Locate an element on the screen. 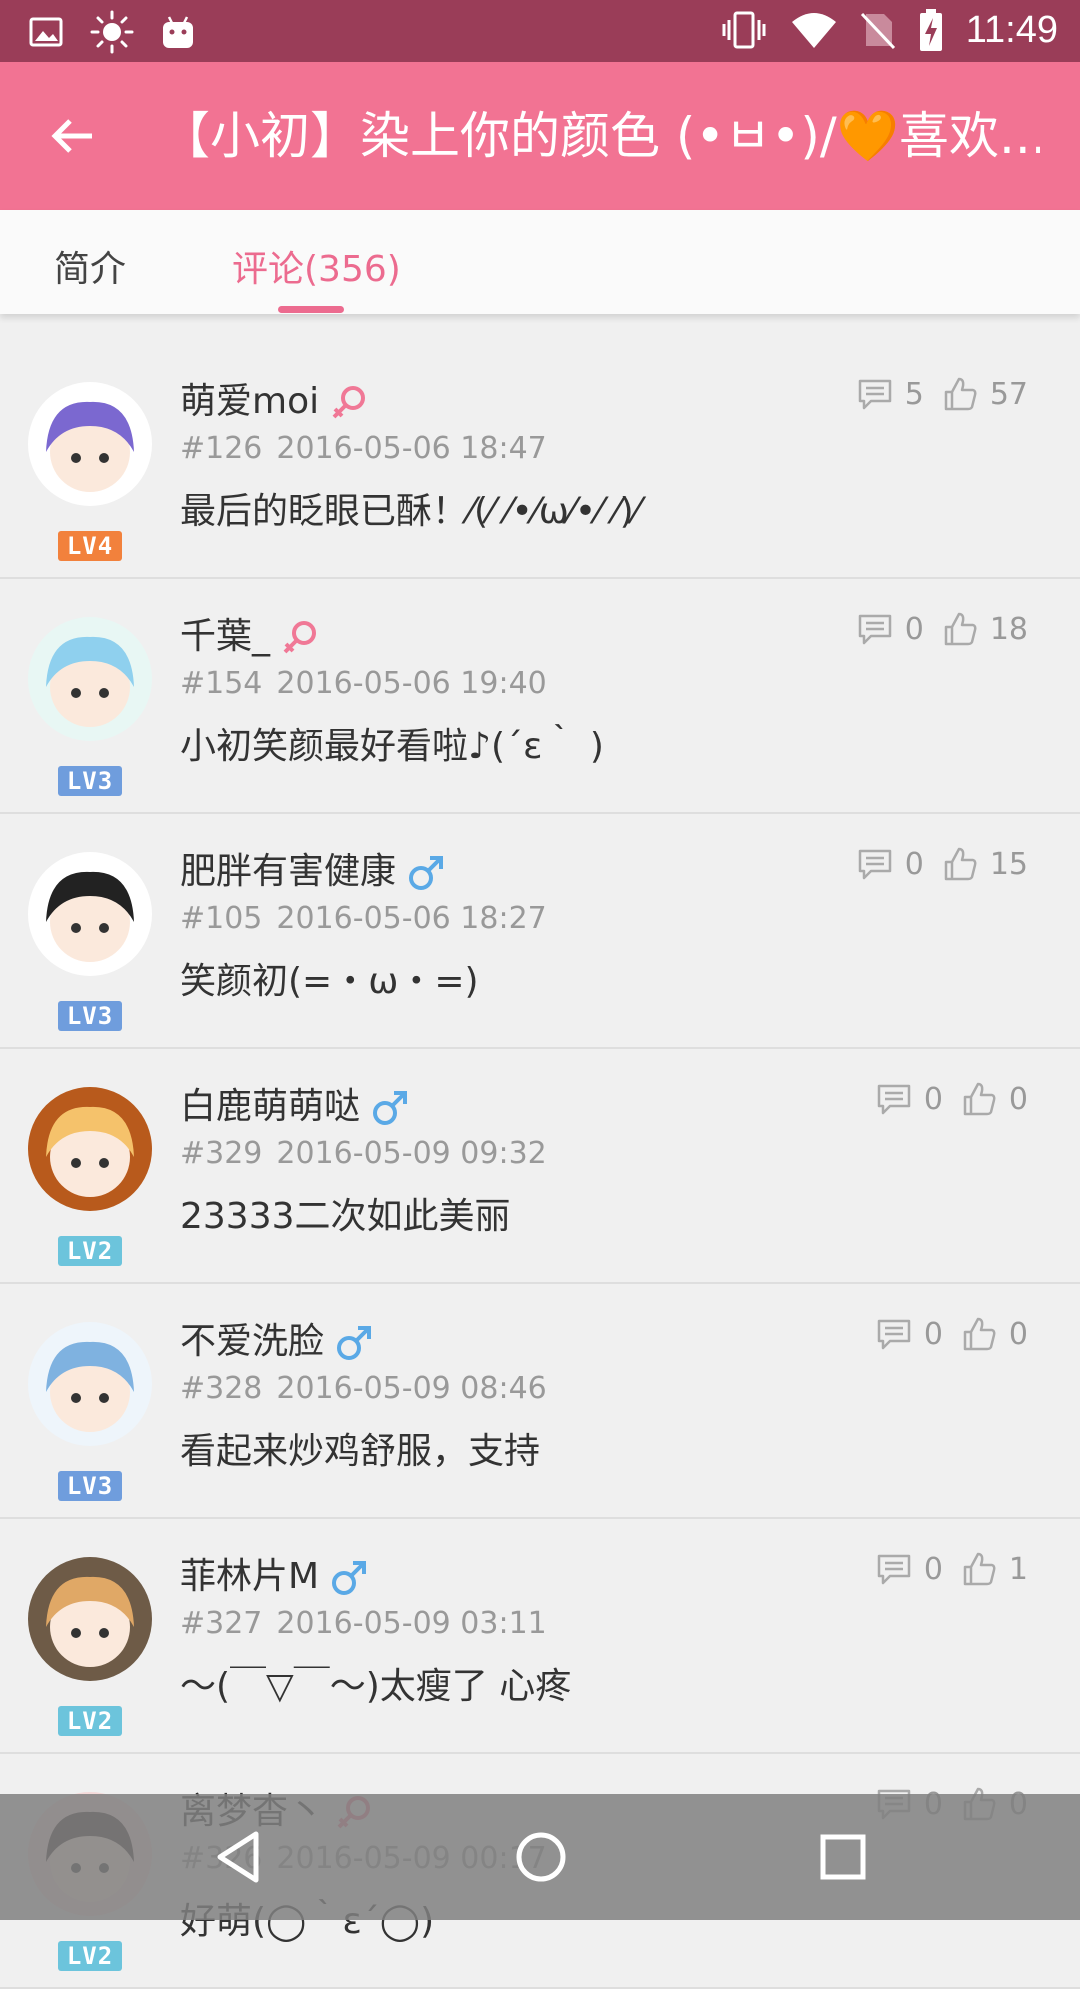 The image size is (1080, 1989). comment-meta: #327 2016-05-09 03:11 is located at coordinates (363, 1623).